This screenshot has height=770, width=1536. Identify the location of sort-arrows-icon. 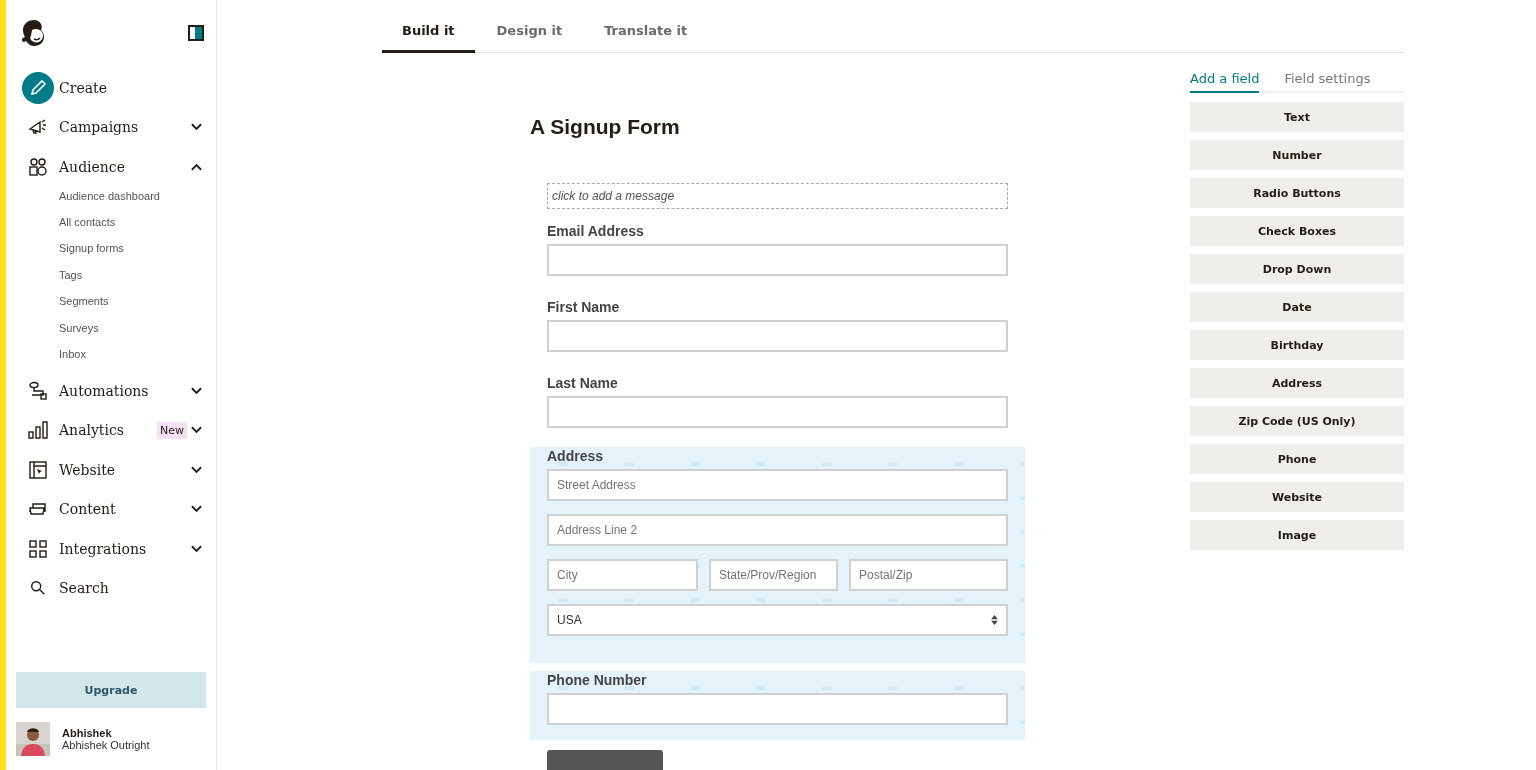
(994, 620).